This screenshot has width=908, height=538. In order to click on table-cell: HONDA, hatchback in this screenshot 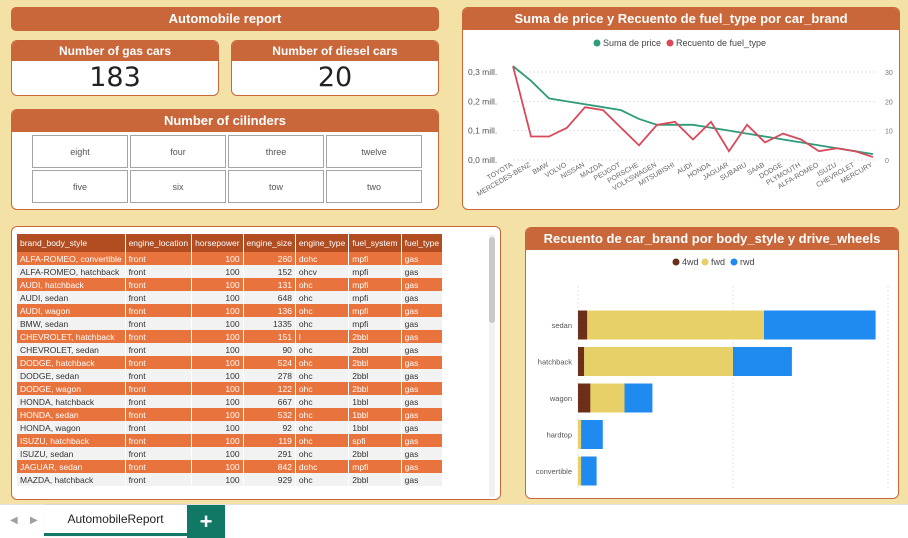, I will do `click(71, 401)`.